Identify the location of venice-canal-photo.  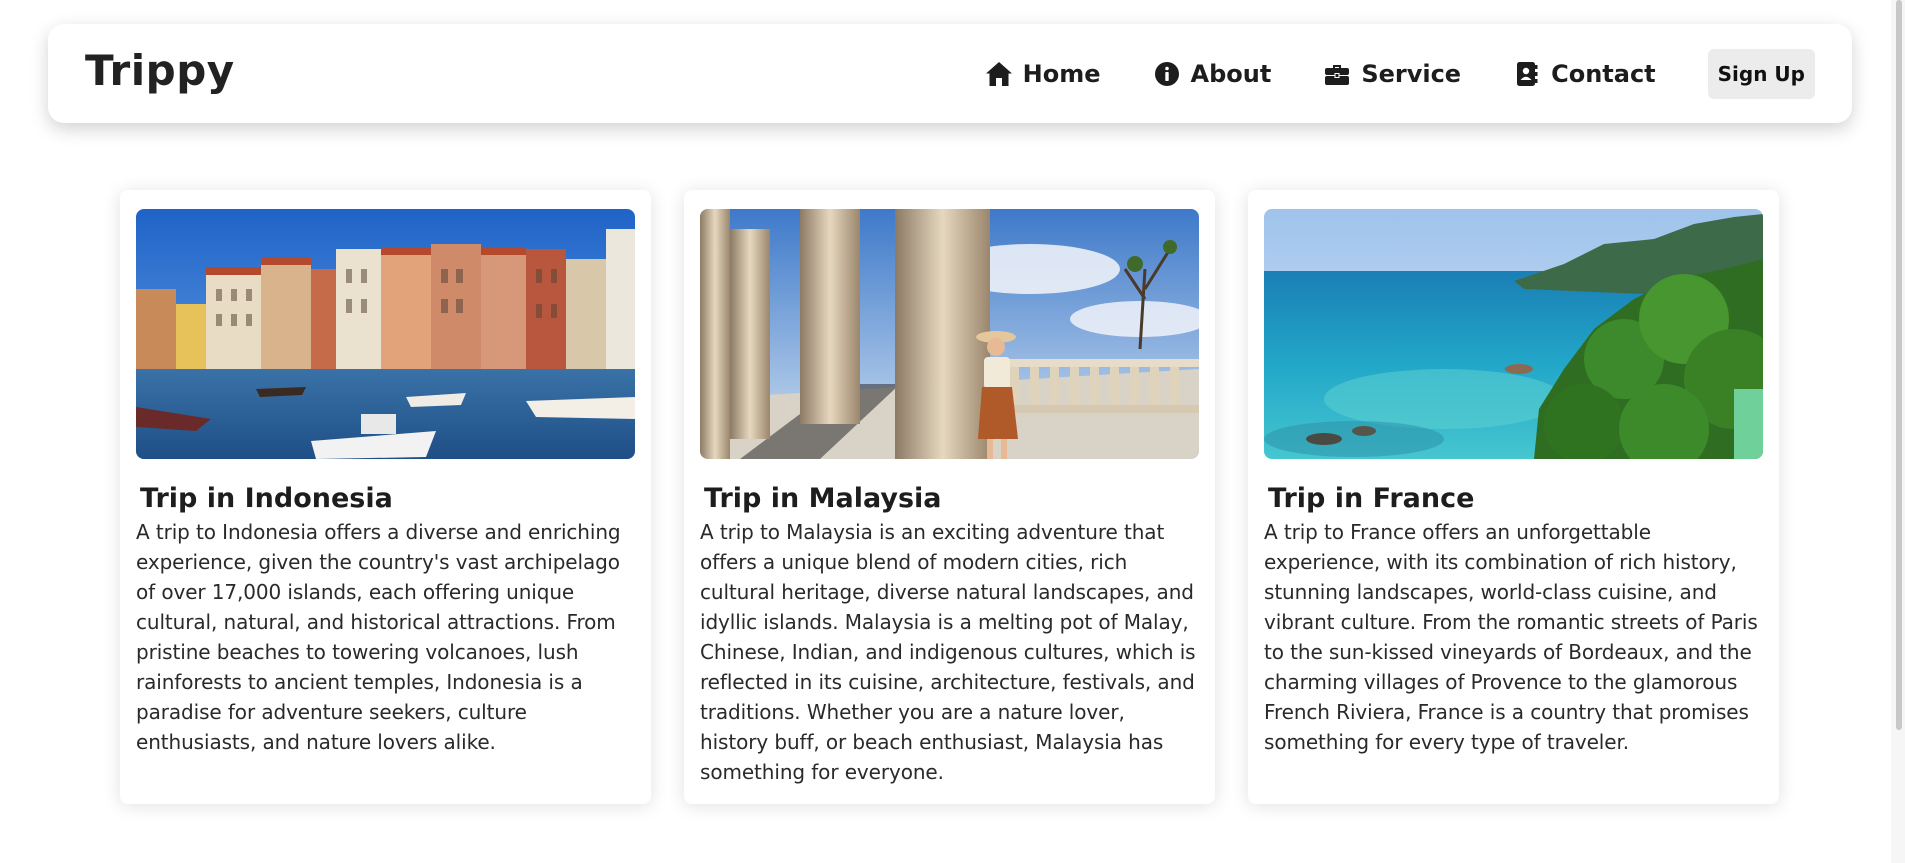
(385, 334).